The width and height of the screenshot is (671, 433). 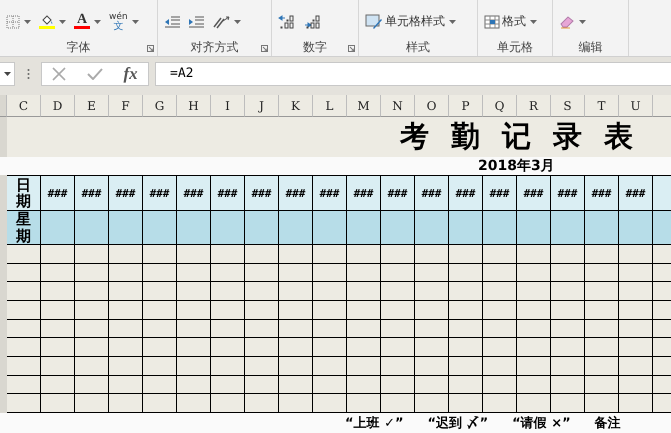 What do you see at coordinates (527, 136) in the screenshot?
I see `sheet-title: 考勤记录表` at bounding box center [527, 136].